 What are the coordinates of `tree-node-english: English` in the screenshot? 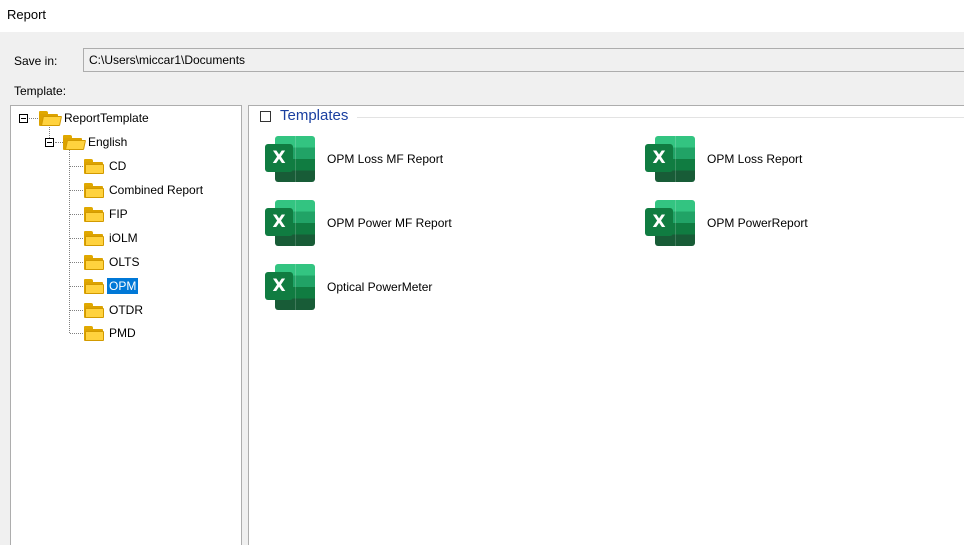 It's located at (96, 142).